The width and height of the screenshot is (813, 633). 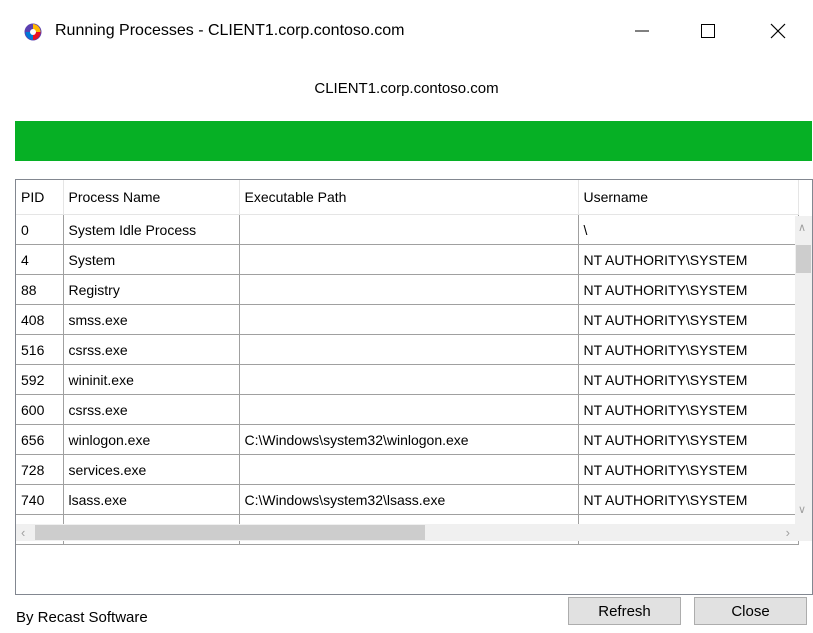 I want to click on refresh-button: Refresh, so click(x=624, y=611).